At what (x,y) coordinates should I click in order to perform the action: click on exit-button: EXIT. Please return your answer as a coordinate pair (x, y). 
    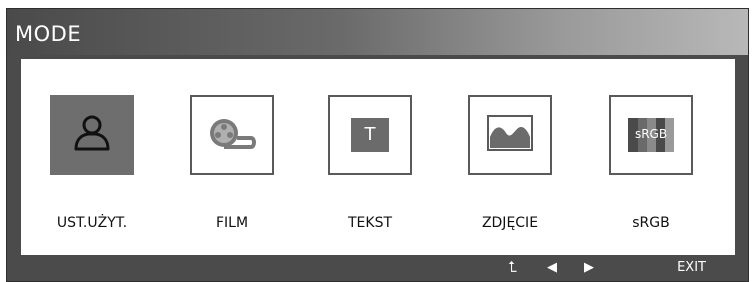
    Looking at the image, I should click on (691, 267).